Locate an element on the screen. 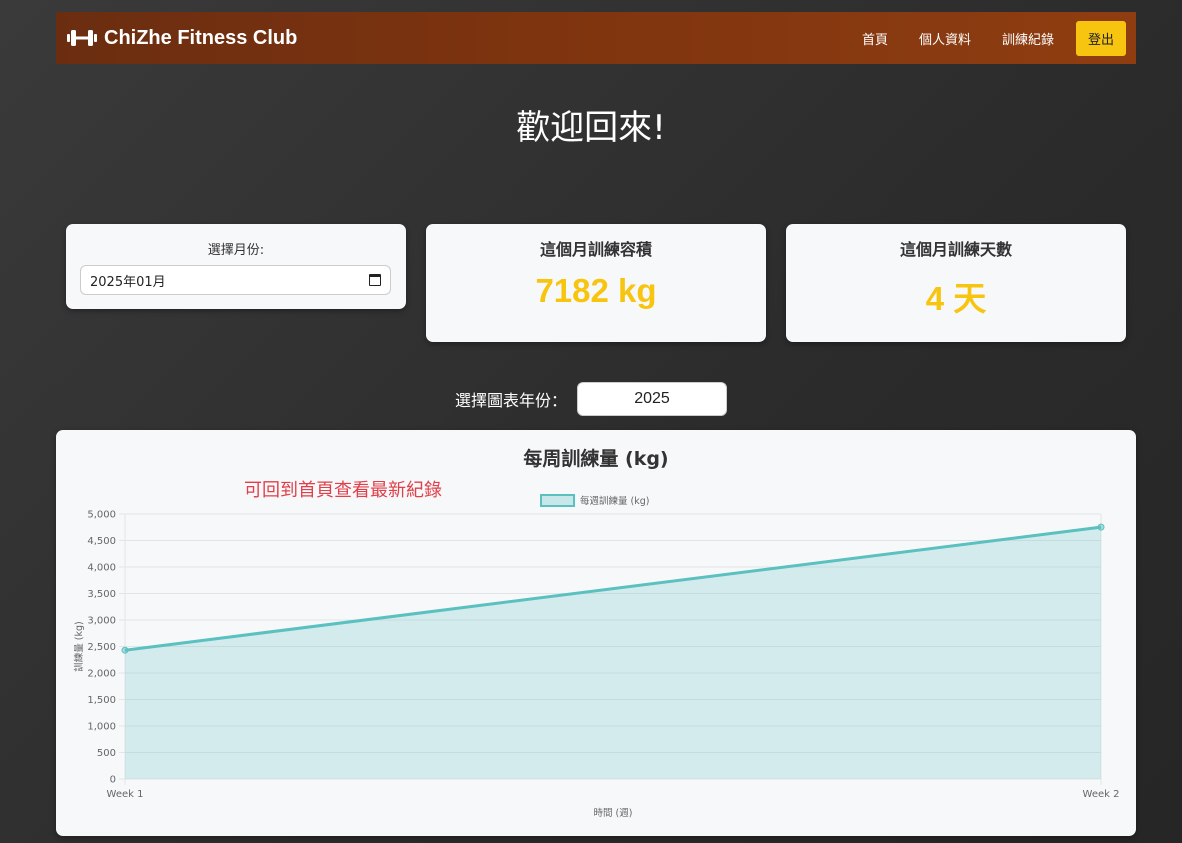  month-input: 2025年01月 is located at coordinates (235, 280).